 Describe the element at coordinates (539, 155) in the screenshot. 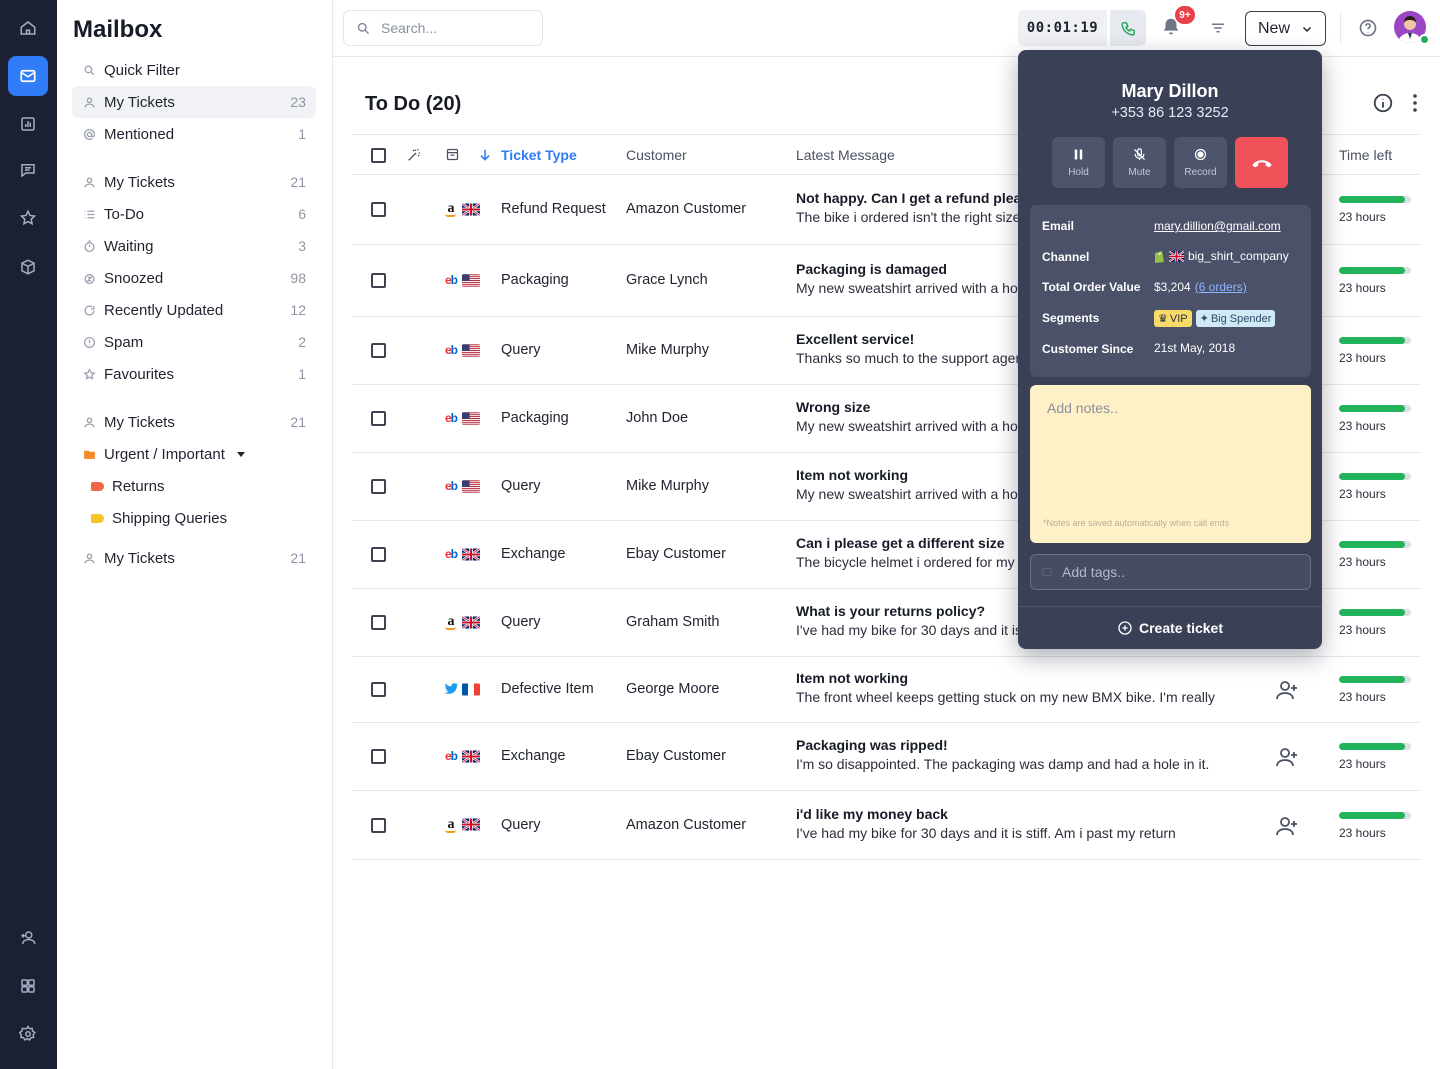

I see `column-header-ticket-type: Ticket Type` at that location.